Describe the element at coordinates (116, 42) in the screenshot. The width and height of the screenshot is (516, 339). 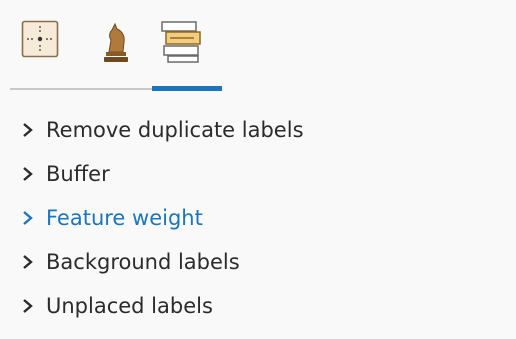
I see `chess-knight-icon` at that location.